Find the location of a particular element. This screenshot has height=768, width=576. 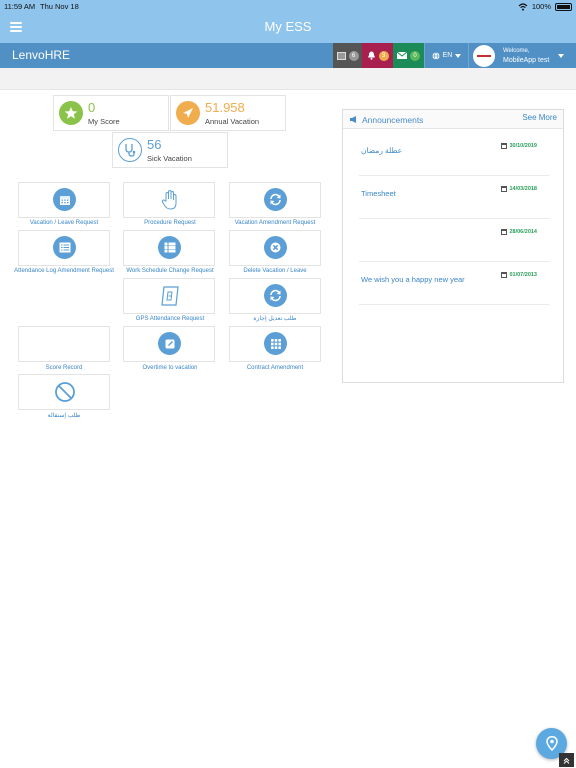

announcements-header: Announcements See More is located at coordinates (453, 119).